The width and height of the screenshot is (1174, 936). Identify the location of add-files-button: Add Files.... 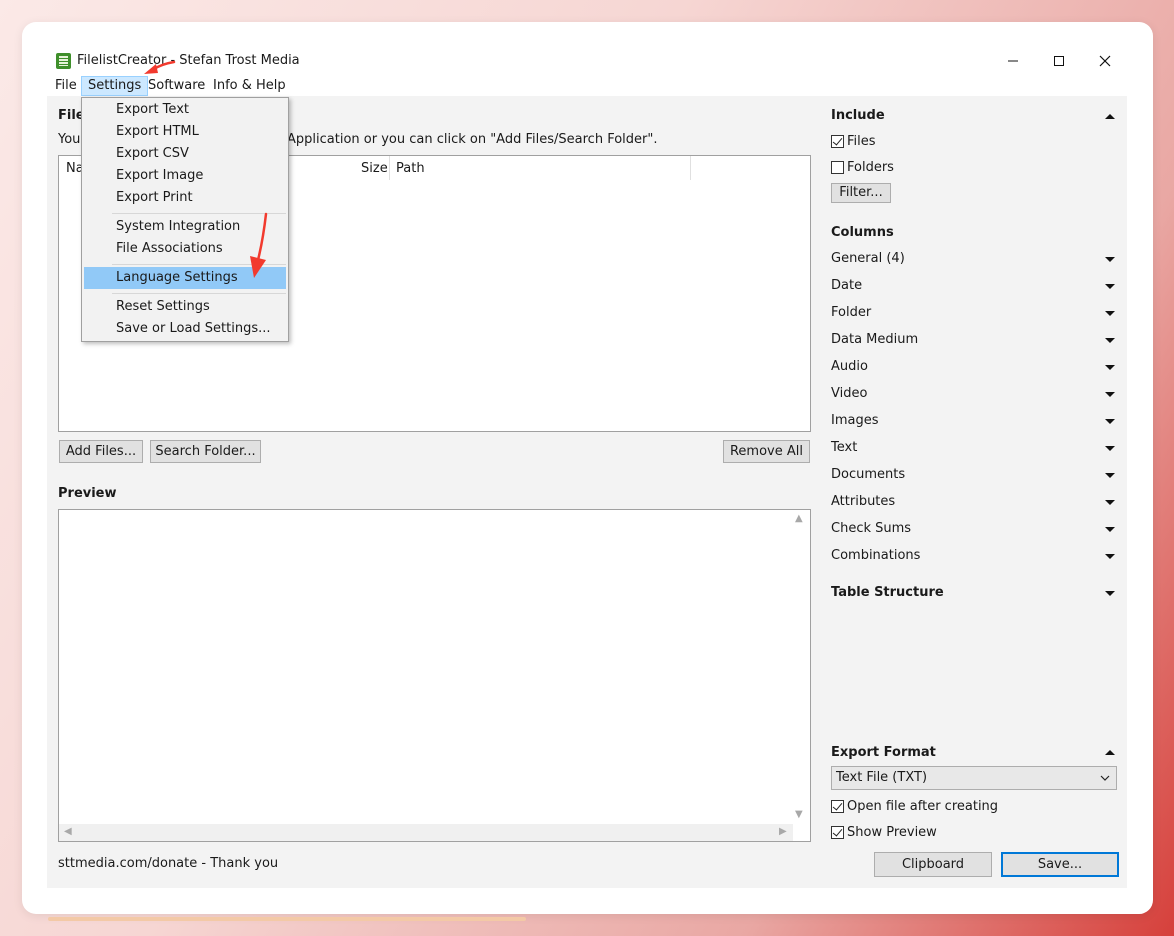
(101, 451).